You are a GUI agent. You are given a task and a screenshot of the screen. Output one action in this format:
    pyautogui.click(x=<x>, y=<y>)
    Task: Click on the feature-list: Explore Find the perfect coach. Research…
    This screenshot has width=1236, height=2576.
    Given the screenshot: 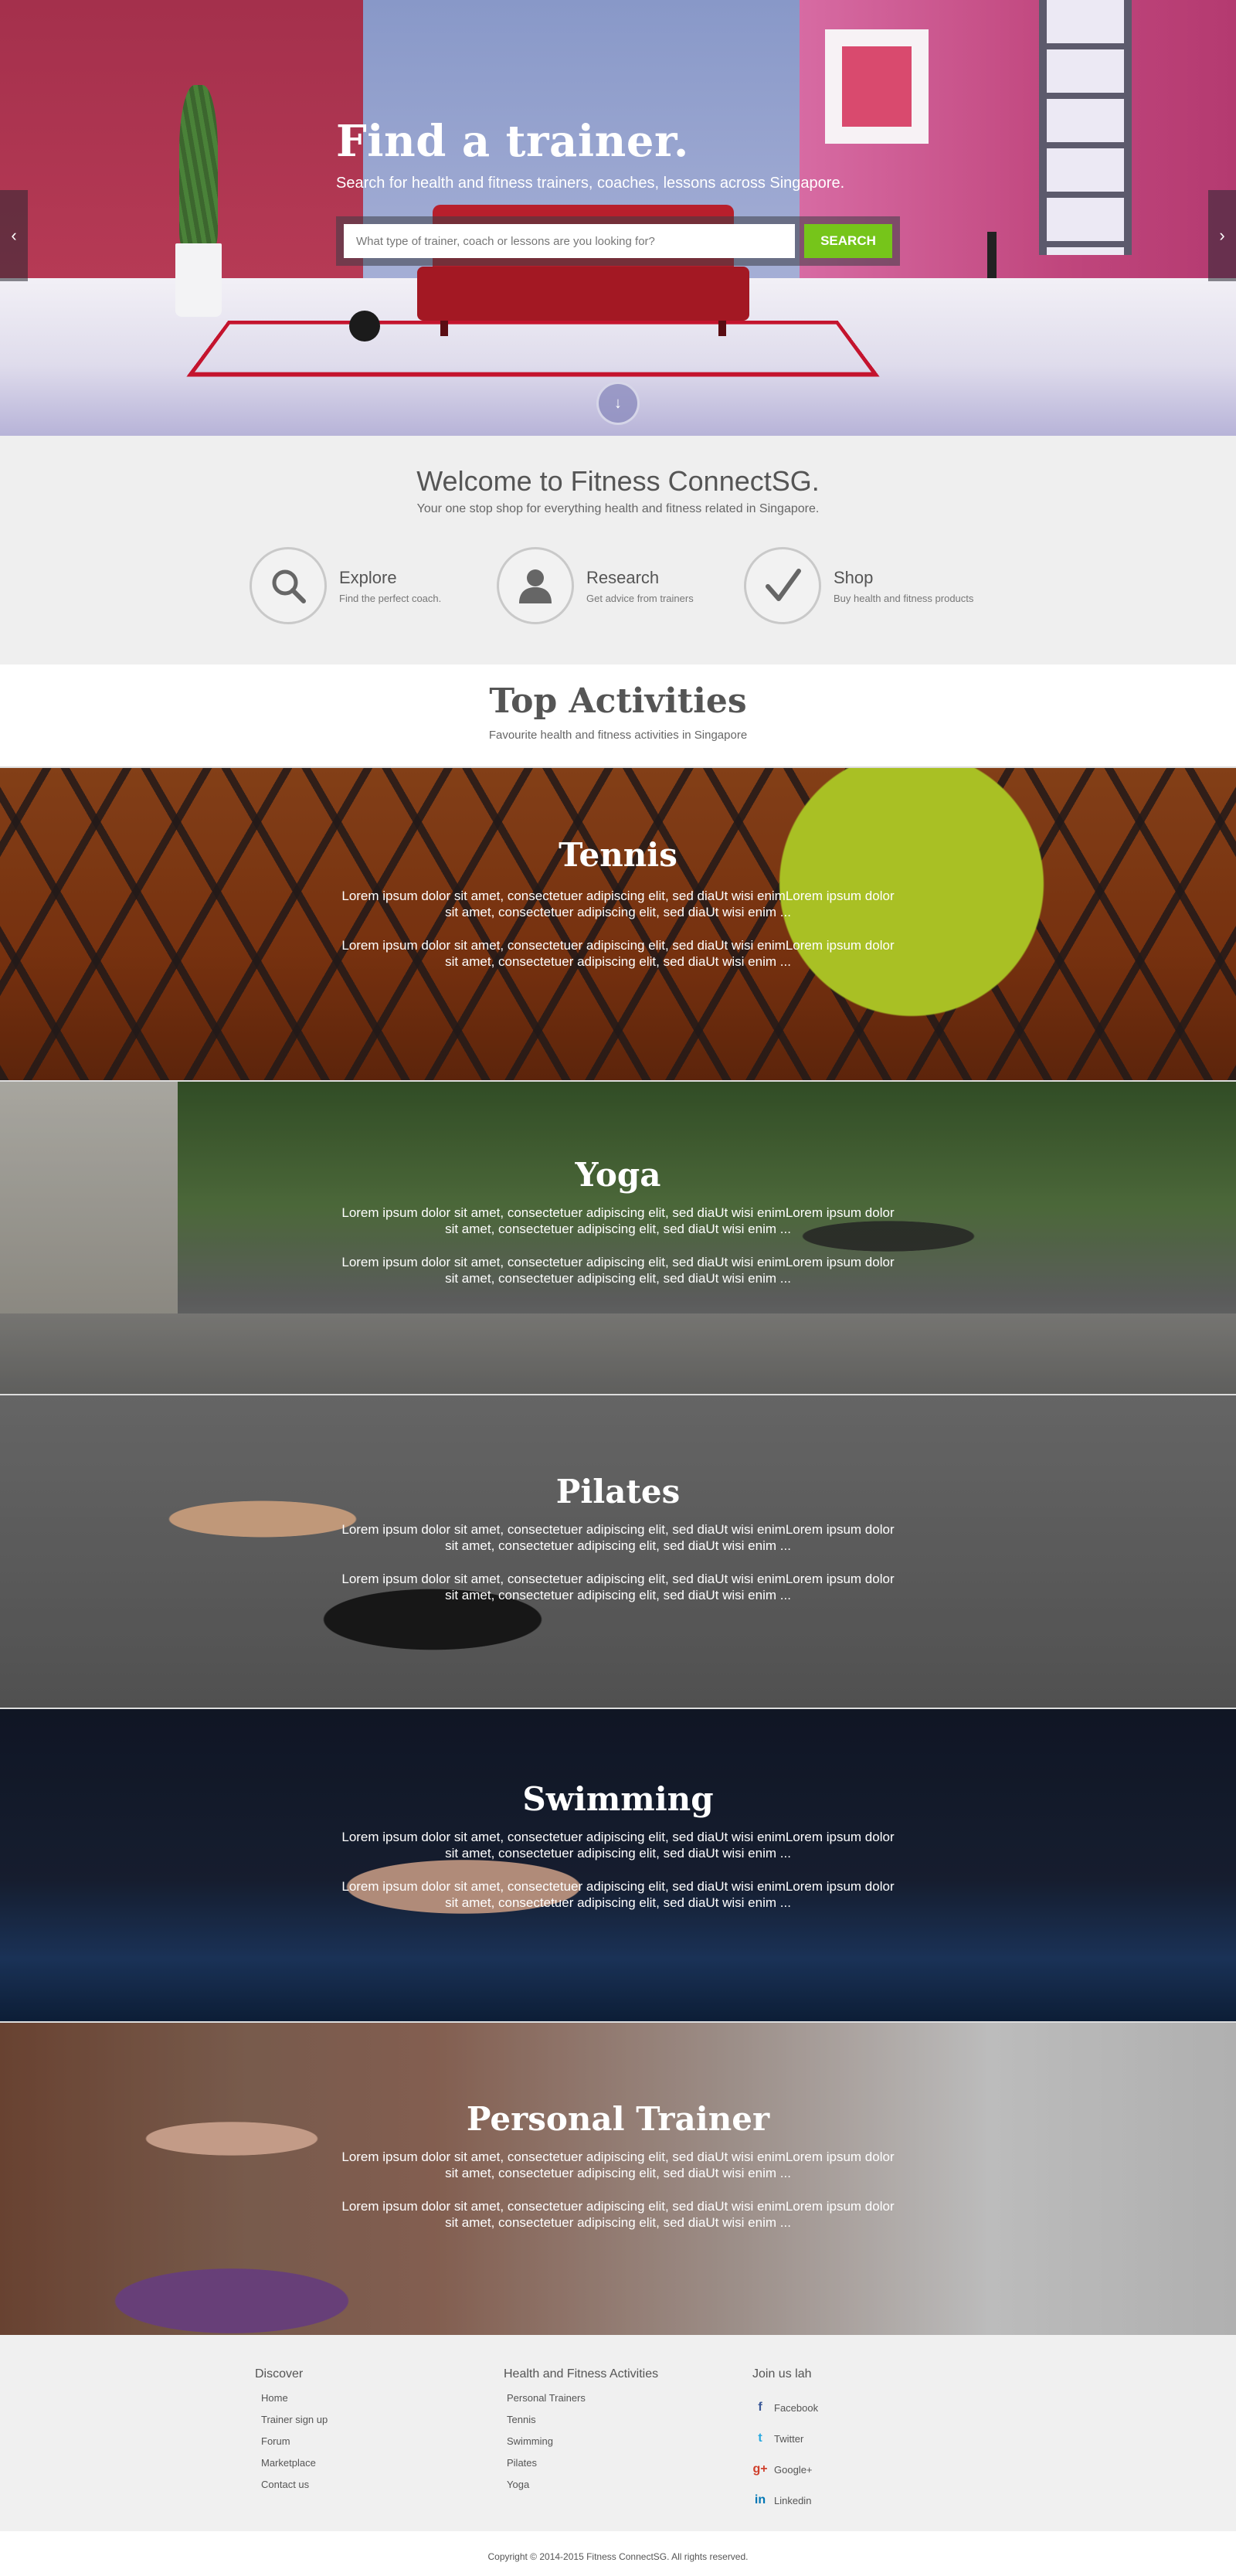 What is the action you would take?
    pyautogui.click(x=618, y=585)
    